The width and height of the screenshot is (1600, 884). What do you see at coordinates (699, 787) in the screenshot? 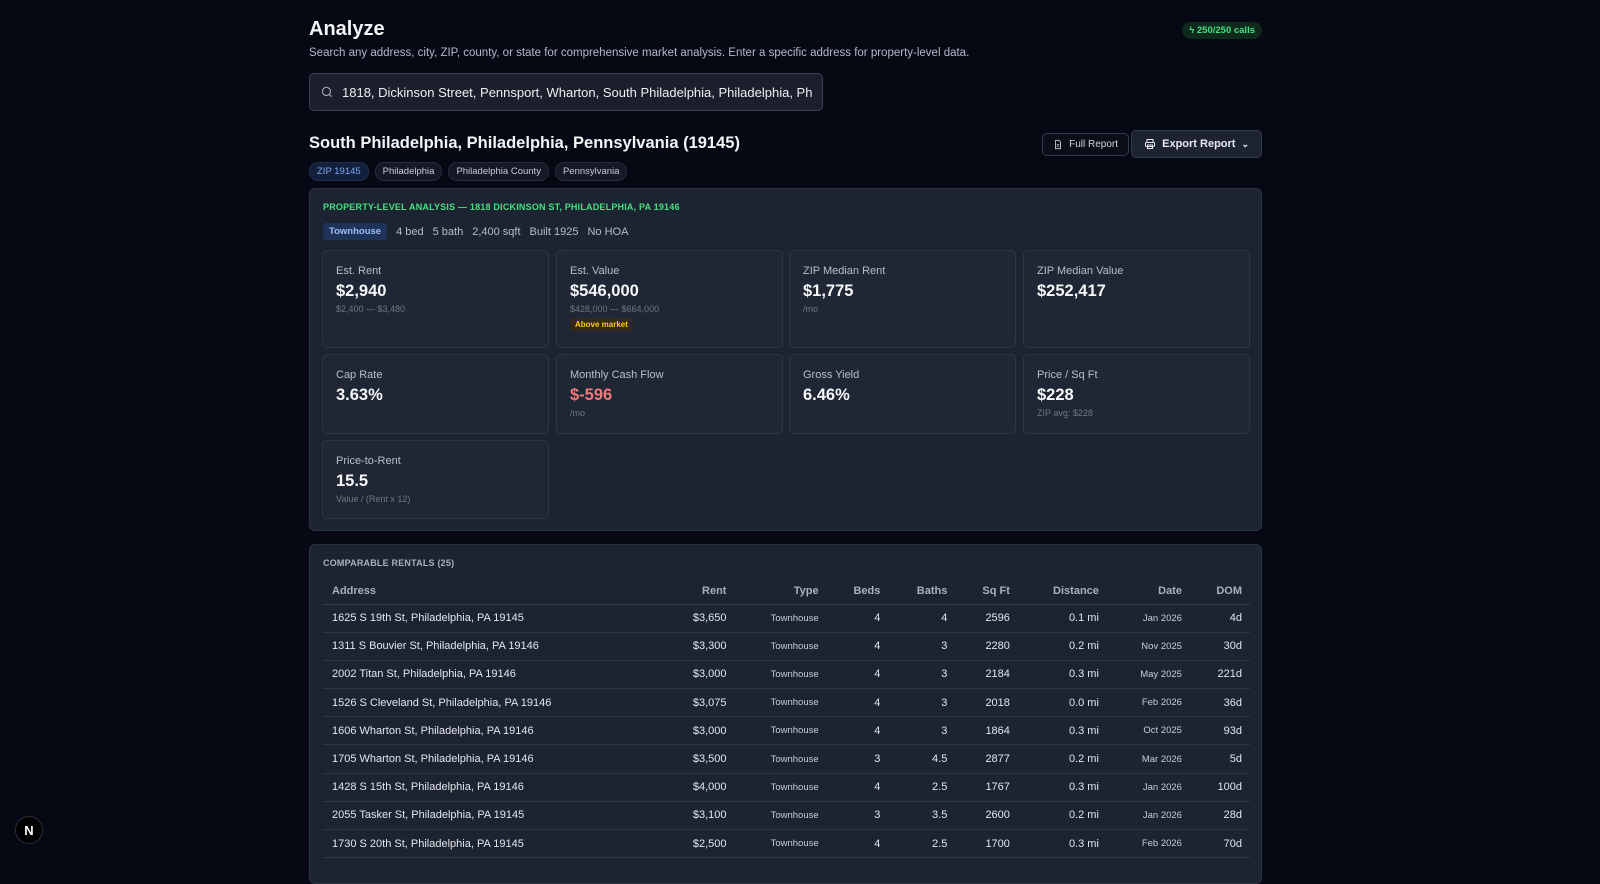
I see `cell-rent: $4,000` at bounding box center [699, 787].